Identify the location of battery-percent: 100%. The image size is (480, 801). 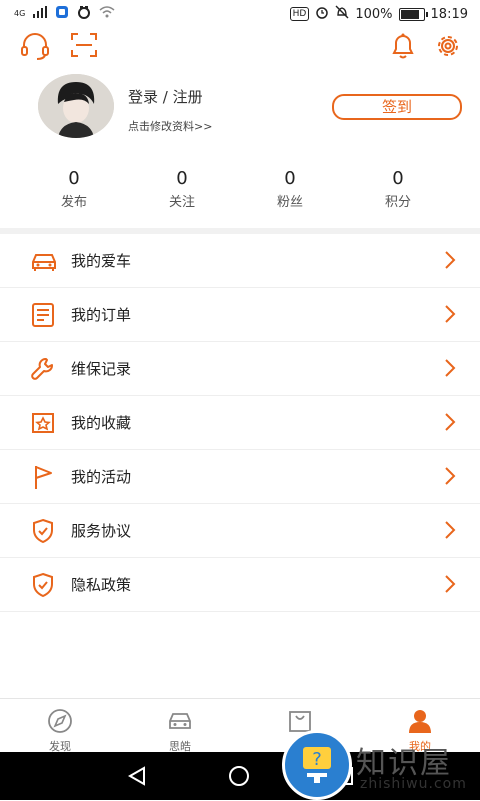
(374, 14).